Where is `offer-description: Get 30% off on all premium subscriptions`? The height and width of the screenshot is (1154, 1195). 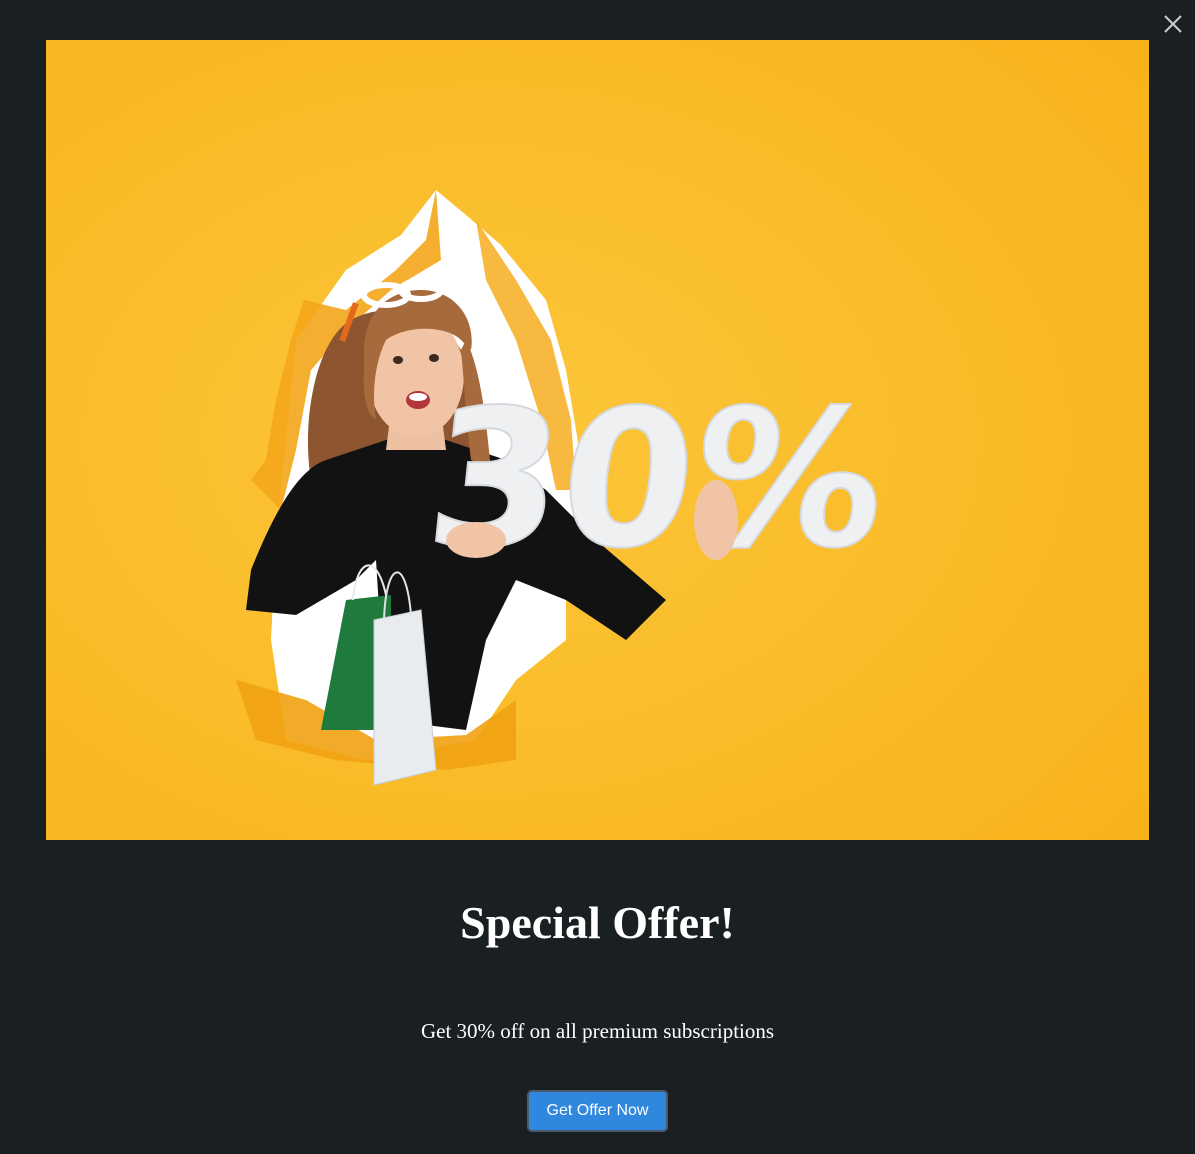 offer-description: Get 30% off on all premium subscriptions is located at coordinates (597, 1031).